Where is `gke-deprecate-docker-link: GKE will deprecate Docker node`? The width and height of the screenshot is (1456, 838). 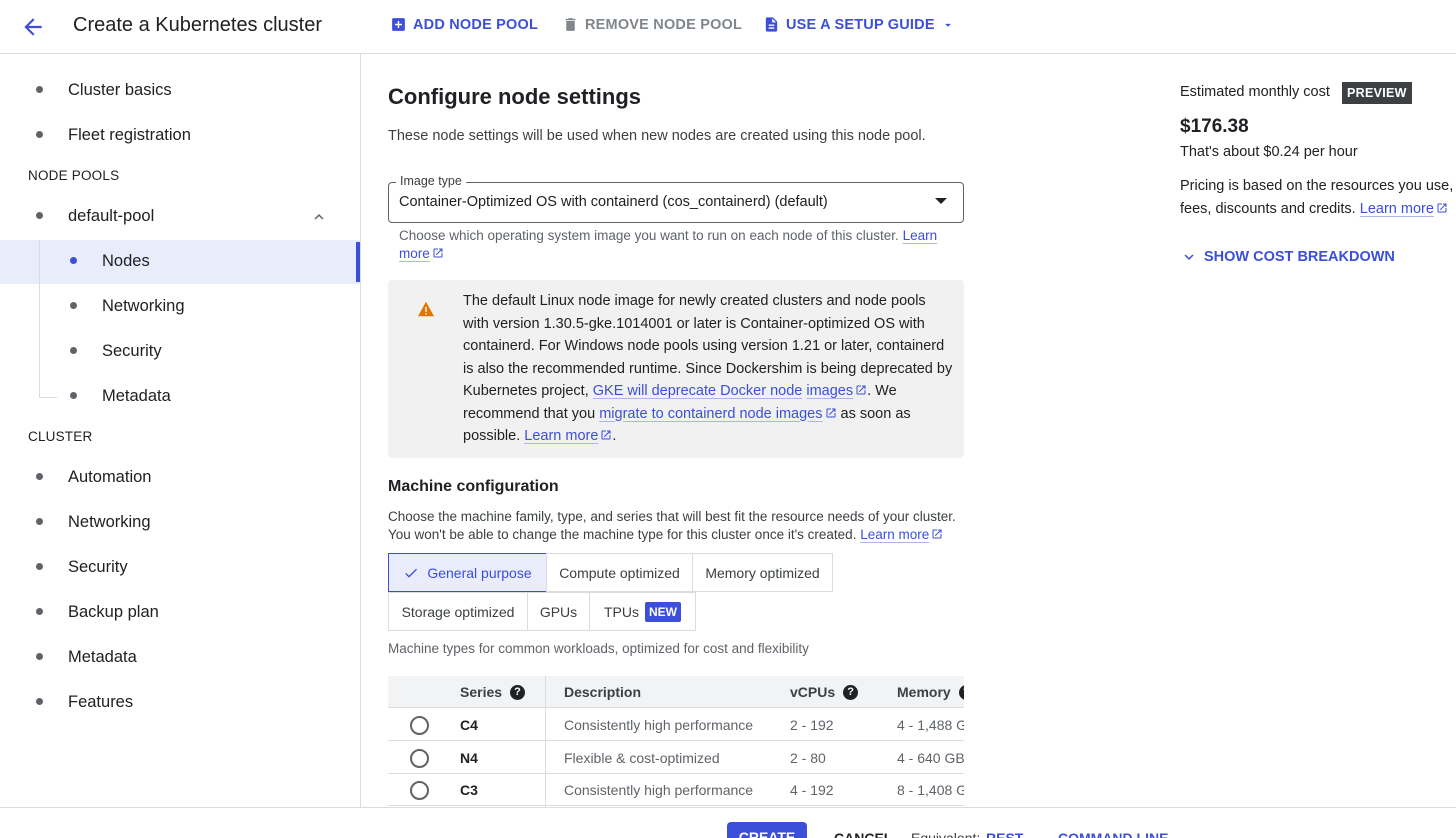
gke-deprecate-docker-link: GKE will deprecate Docker node is located at coordinates (698, 391).